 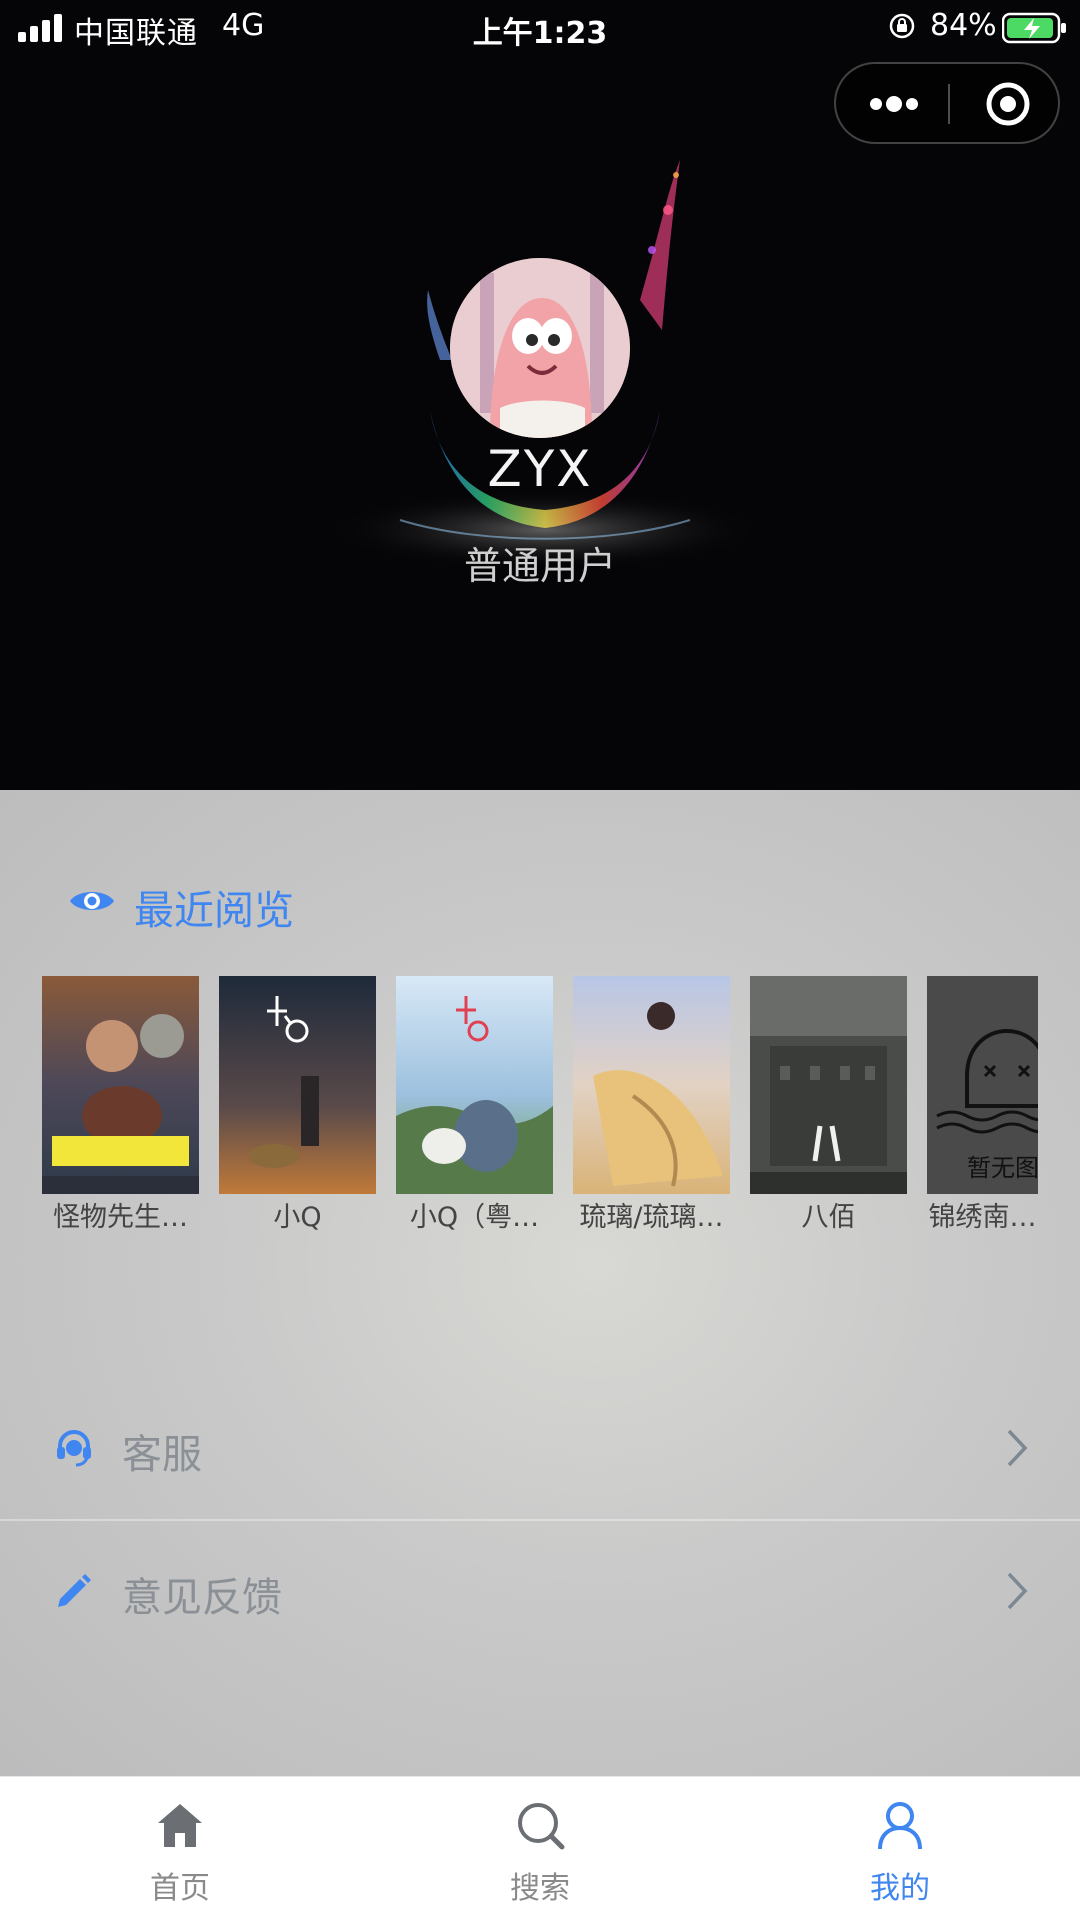 What do you see at coordinates (474, 1085) in the screenshot?
I see `poster-little-q-cantonese` at bounding box center [474, 1085].